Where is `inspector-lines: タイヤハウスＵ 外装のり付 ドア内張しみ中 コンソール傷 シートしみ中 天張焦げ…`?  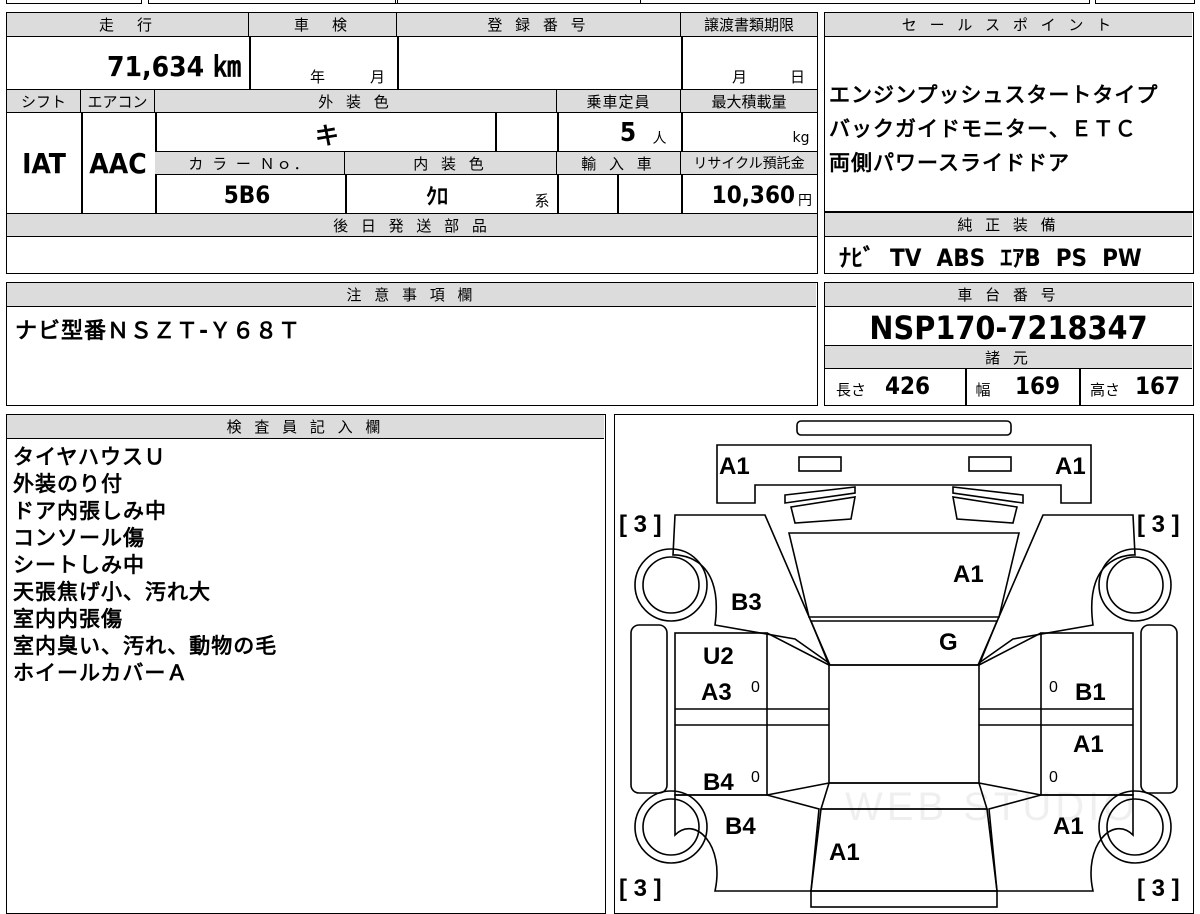 inspector-lines: タイヤハウスＵ 外装のり付 ドア内張しみ中 コンソール傷 シートしみ中 天張焦げ… is located at coordinates (145, 563).